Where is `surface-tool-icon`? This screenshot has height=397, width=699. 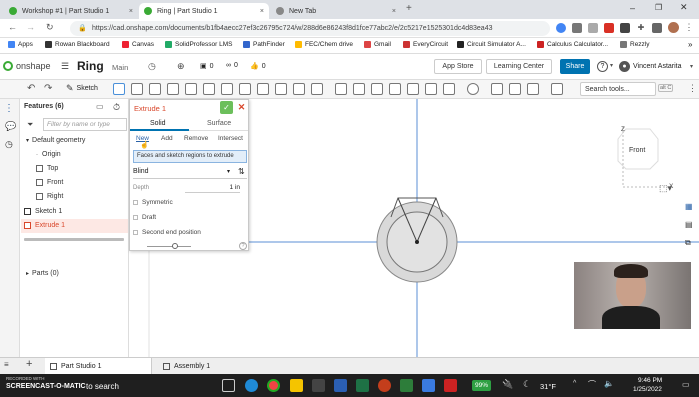 surface-tool-icon is located at coordinates (533, 89).